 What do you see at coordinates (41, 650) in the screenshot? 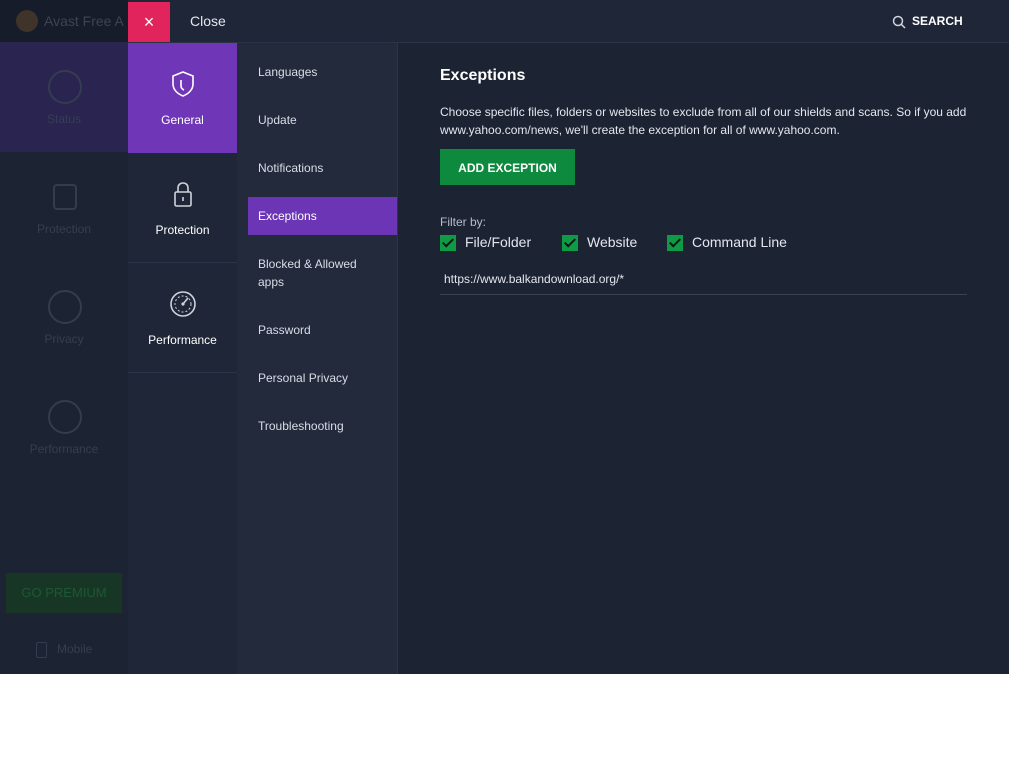
I see `phone-icon` at bounding box center [41, 650].